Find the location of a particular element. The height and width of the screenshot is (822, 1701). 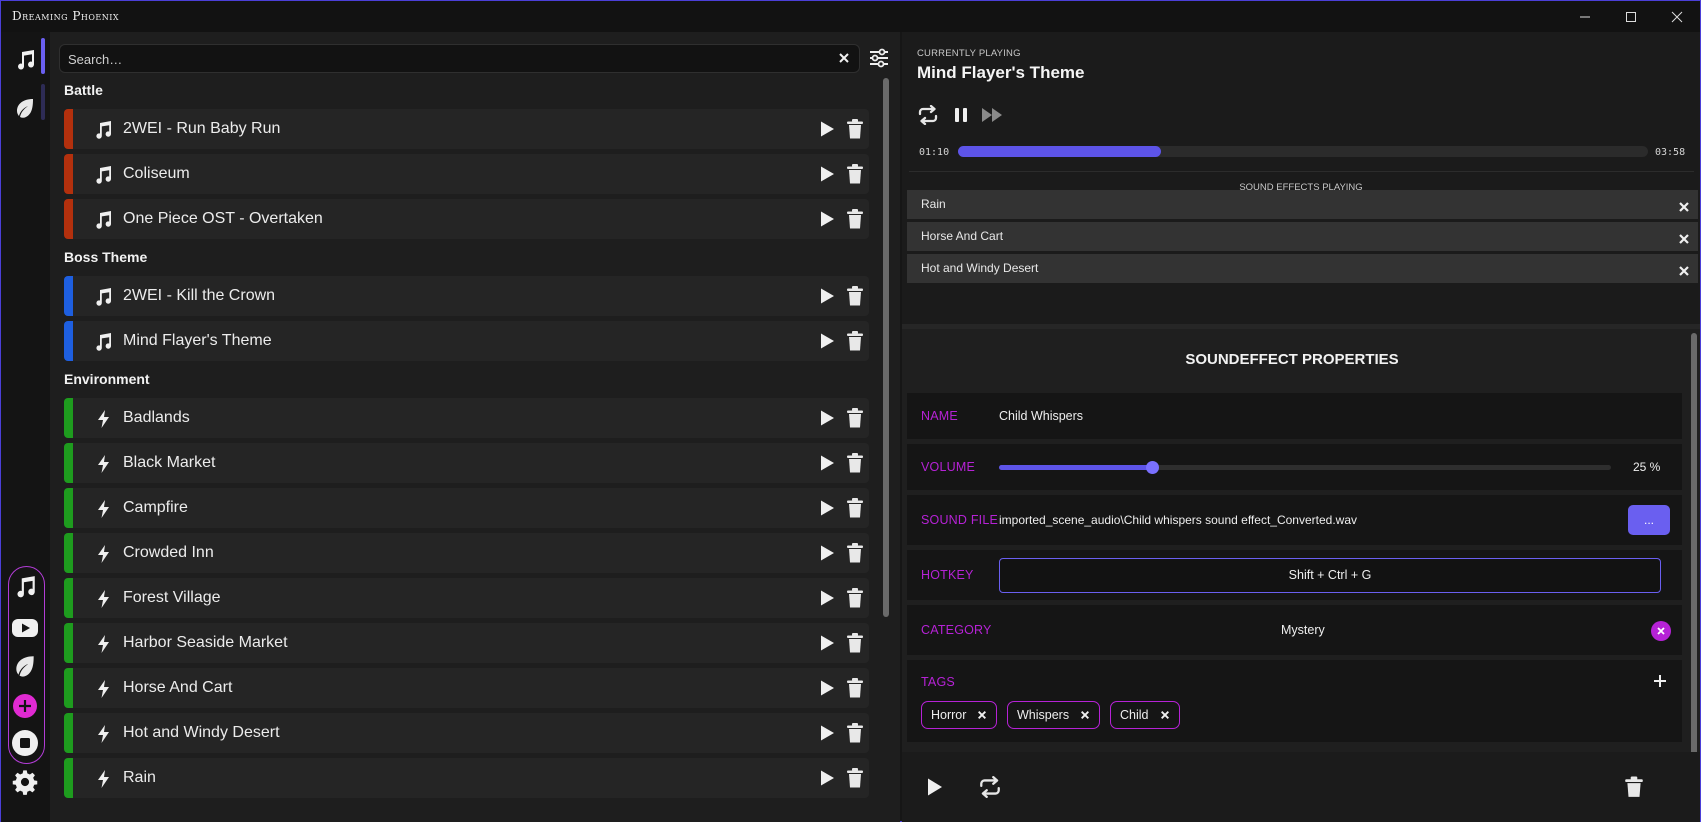

list-item: Badlands is located at coordinates (466, 418).